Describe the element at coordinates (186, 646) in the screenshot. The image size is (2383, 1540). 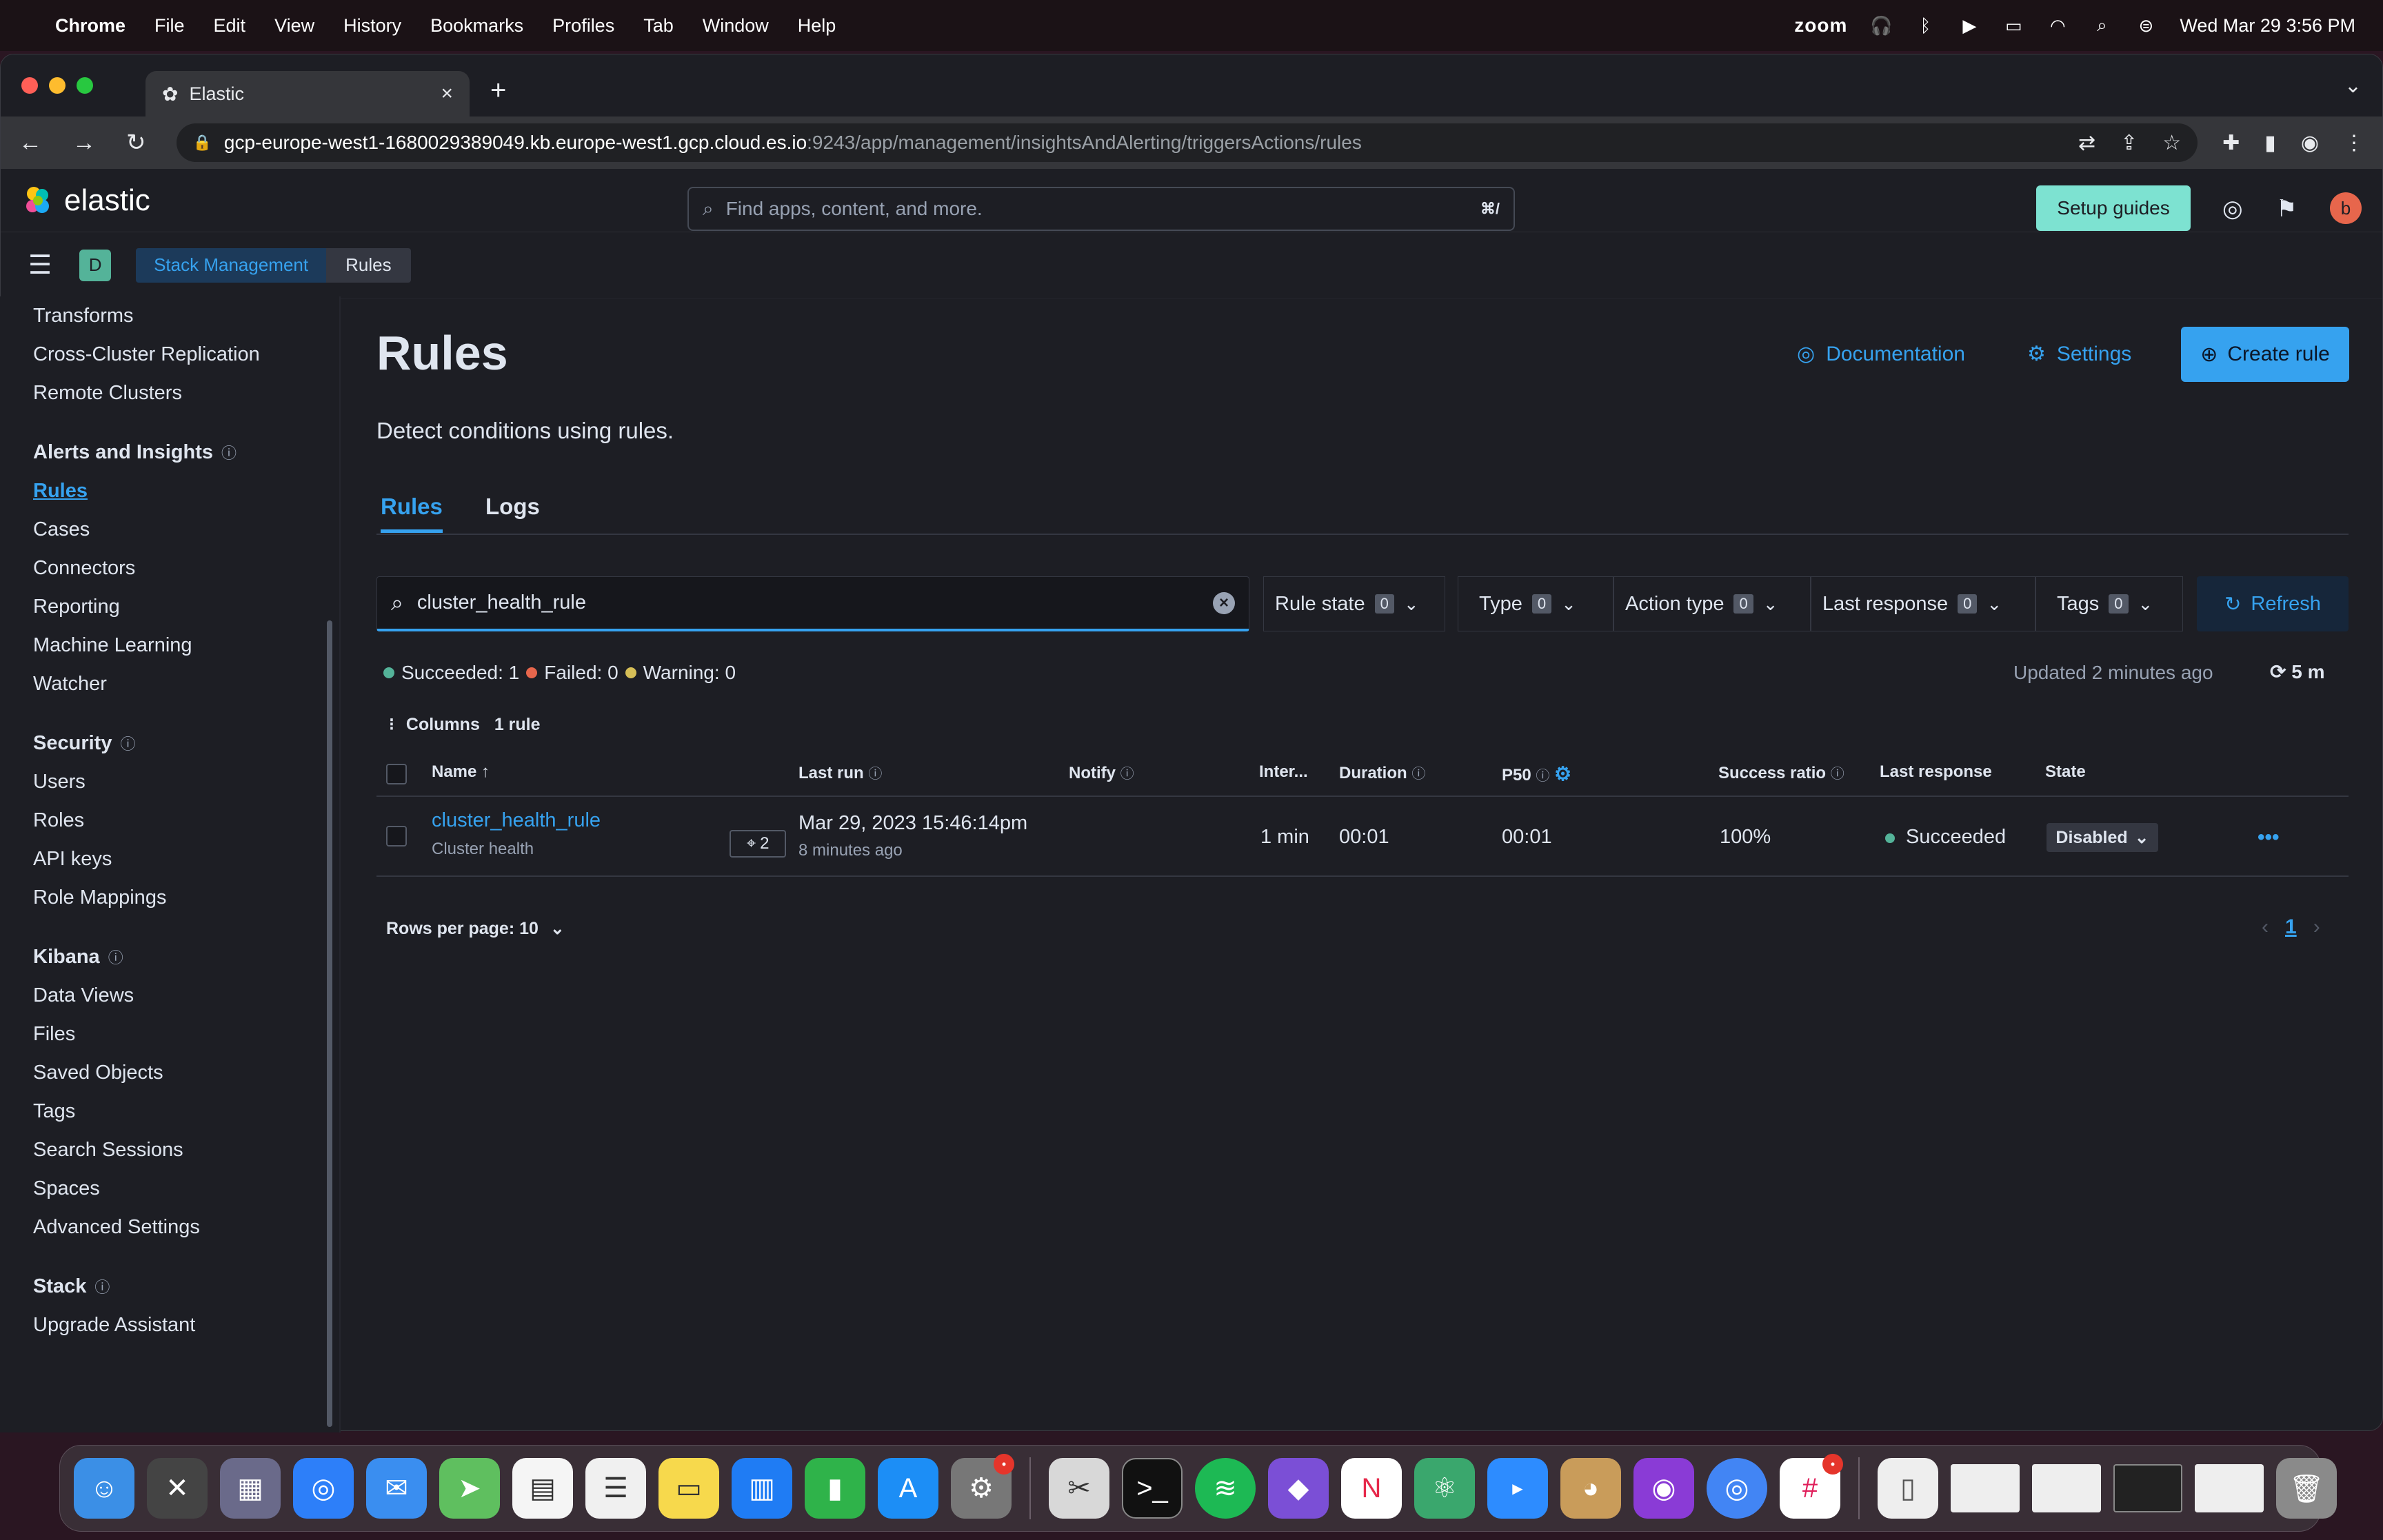
I see `sidebar-item-machine-learning: Machine Learning` at that location.